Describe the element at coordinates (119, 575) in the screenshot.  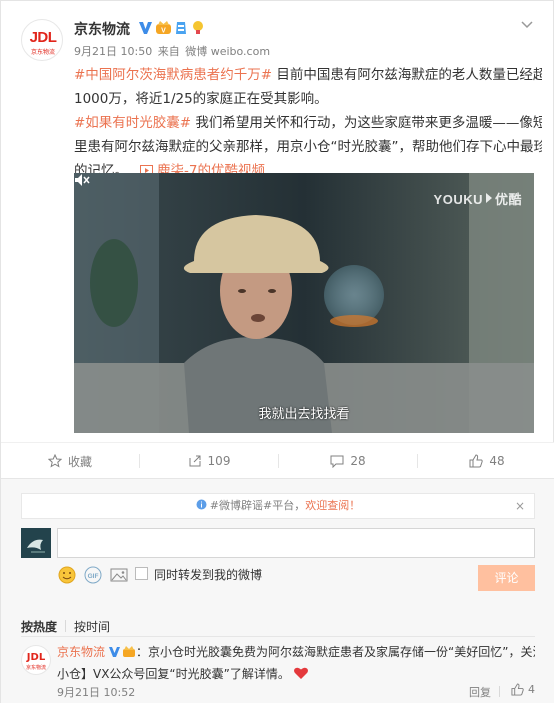
I see `image-icon` at that location.